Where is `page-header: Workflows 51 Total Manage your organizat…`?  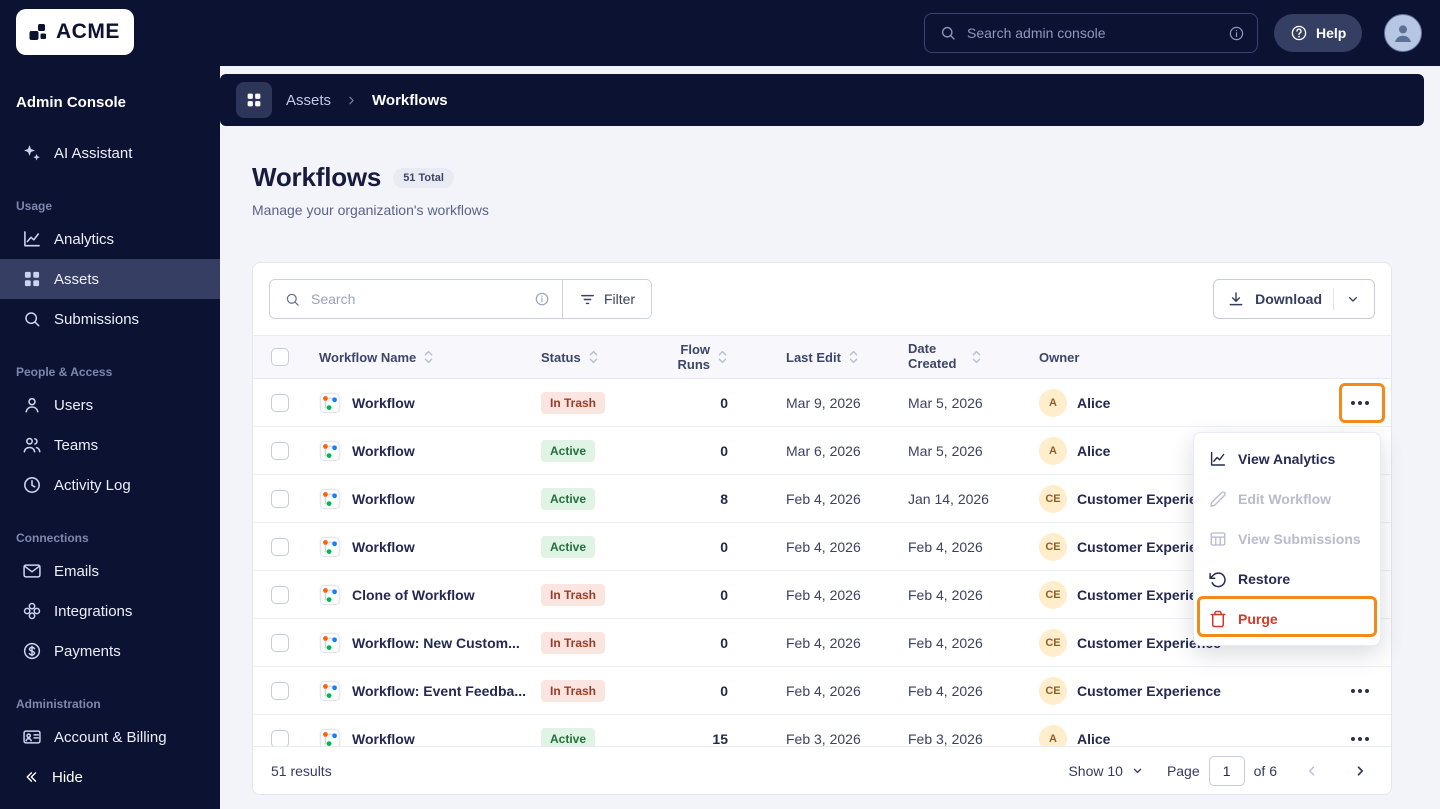
page-header: Workflows 51 Total Manage your organizat… is located at coordinates (370, 190).